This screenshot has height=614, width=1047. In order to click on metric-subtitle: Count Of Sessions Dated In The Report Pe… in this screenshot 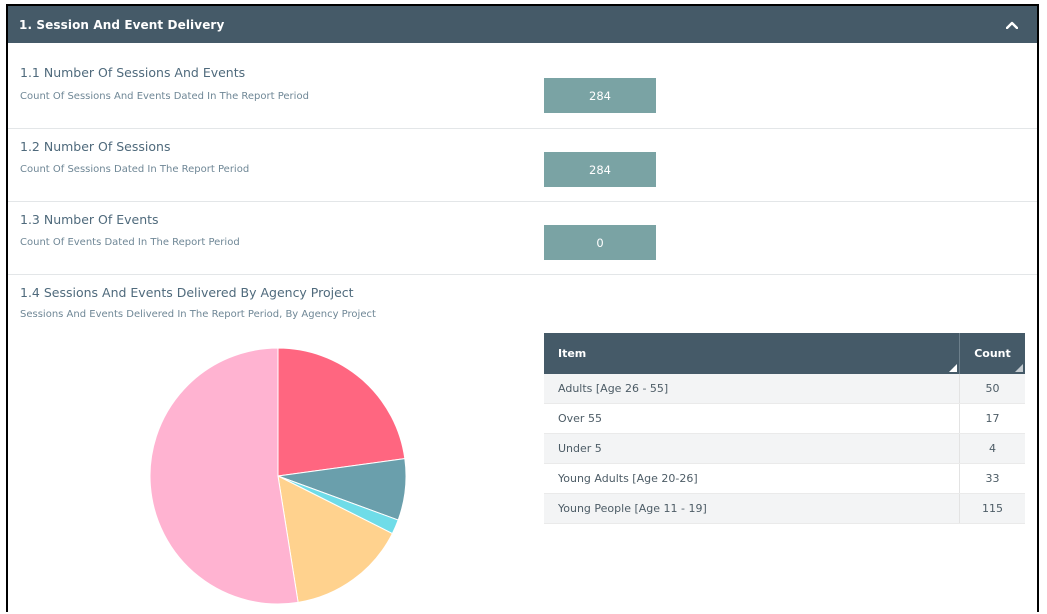, I will do `click(135, 169)`.